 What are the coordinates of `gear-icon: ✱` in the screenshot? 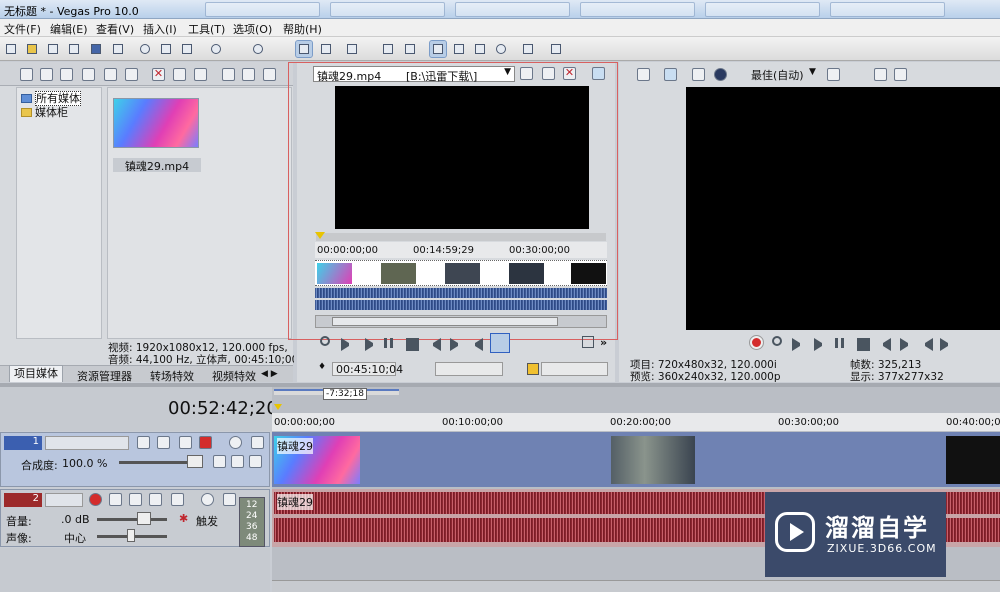 It's located at (183, 518).